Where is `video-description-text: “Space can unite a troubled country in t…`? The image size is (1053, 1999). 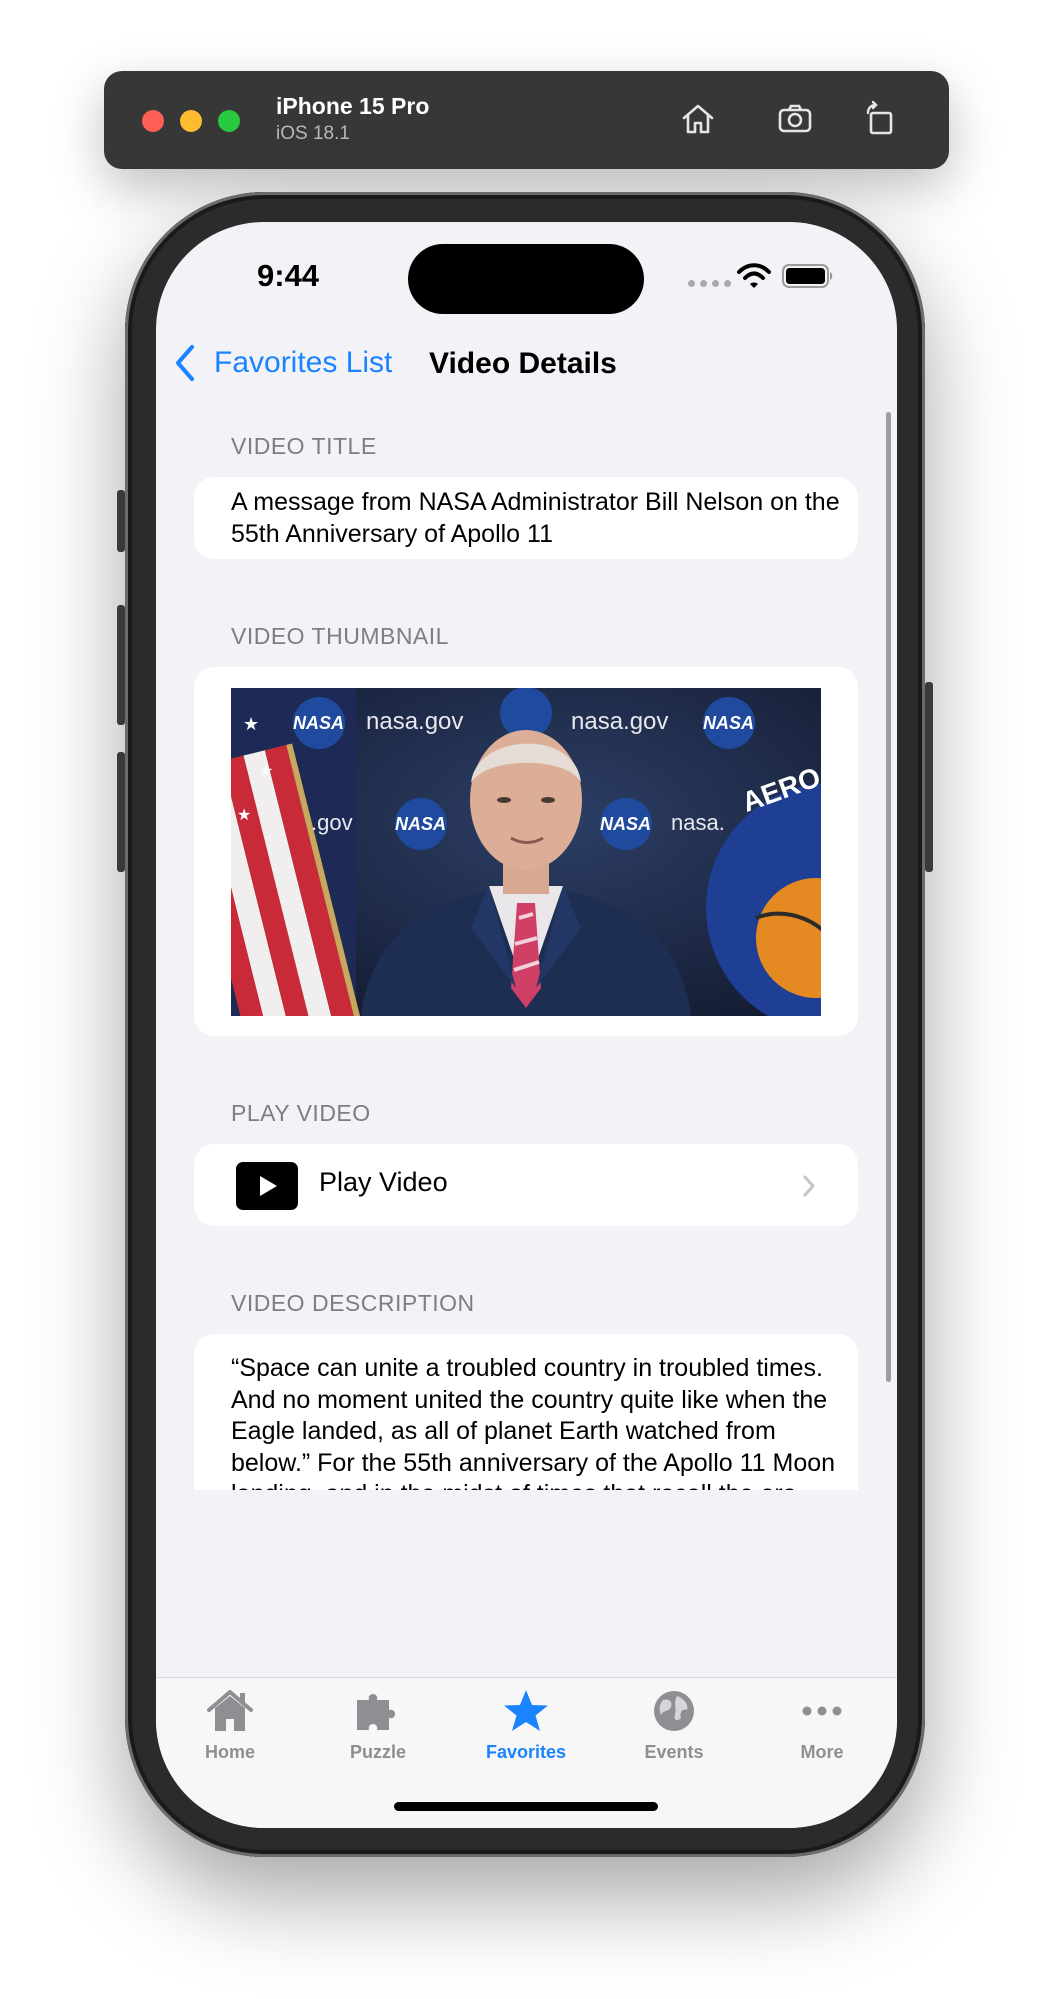
video-description-text: “Space can unite a troubled country in t… is located at coordinates (533, 1422).